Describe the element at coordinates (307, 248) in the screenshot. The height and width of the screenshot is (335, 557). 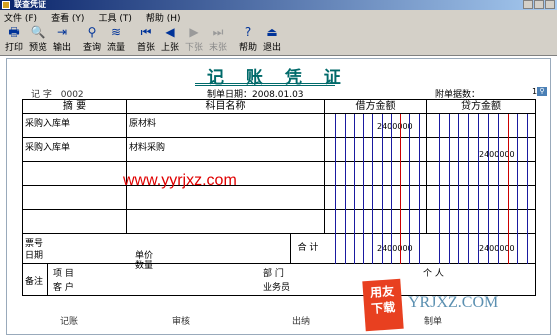
I see `total-label: 合 计` at that location.